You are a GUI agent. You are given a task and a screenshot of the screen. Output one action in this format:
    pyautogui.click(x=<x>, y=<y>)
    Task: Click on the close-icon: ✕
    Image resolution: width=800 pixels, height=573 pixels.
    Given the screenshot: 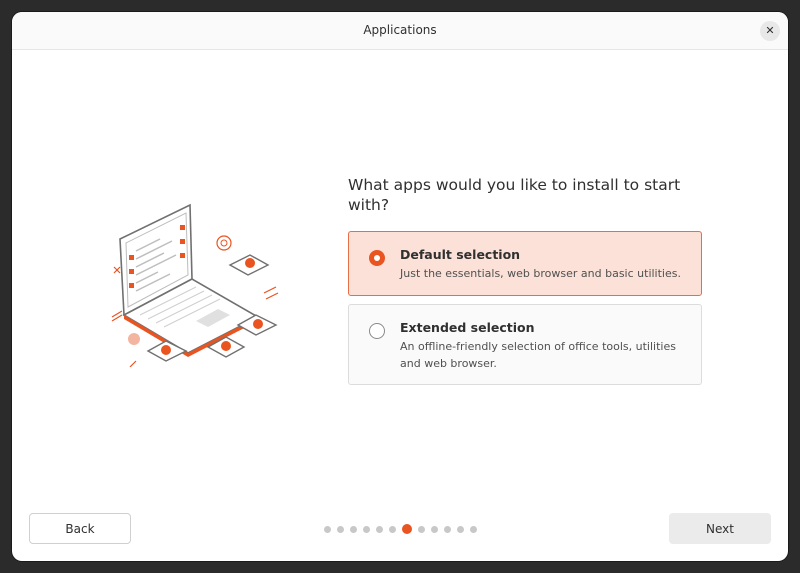 What is the action you would take?
    pyautogui.click(x=770, y=30)
    